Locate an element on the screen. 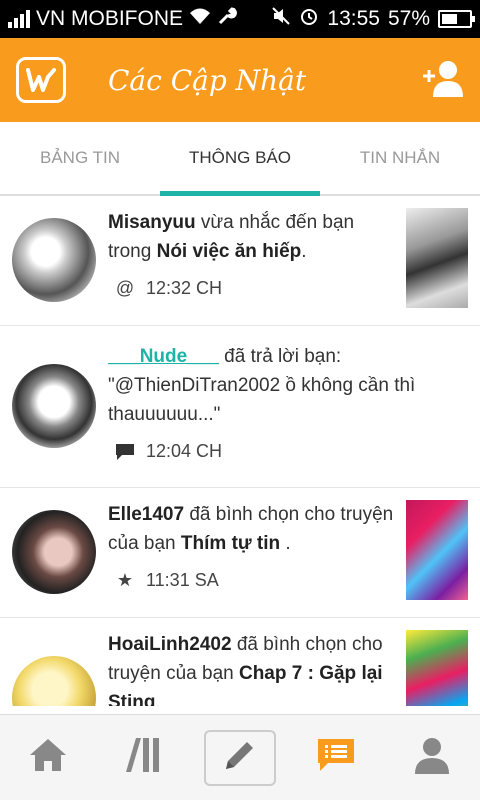  nav-updates-button is located at coordinates (336, 757).